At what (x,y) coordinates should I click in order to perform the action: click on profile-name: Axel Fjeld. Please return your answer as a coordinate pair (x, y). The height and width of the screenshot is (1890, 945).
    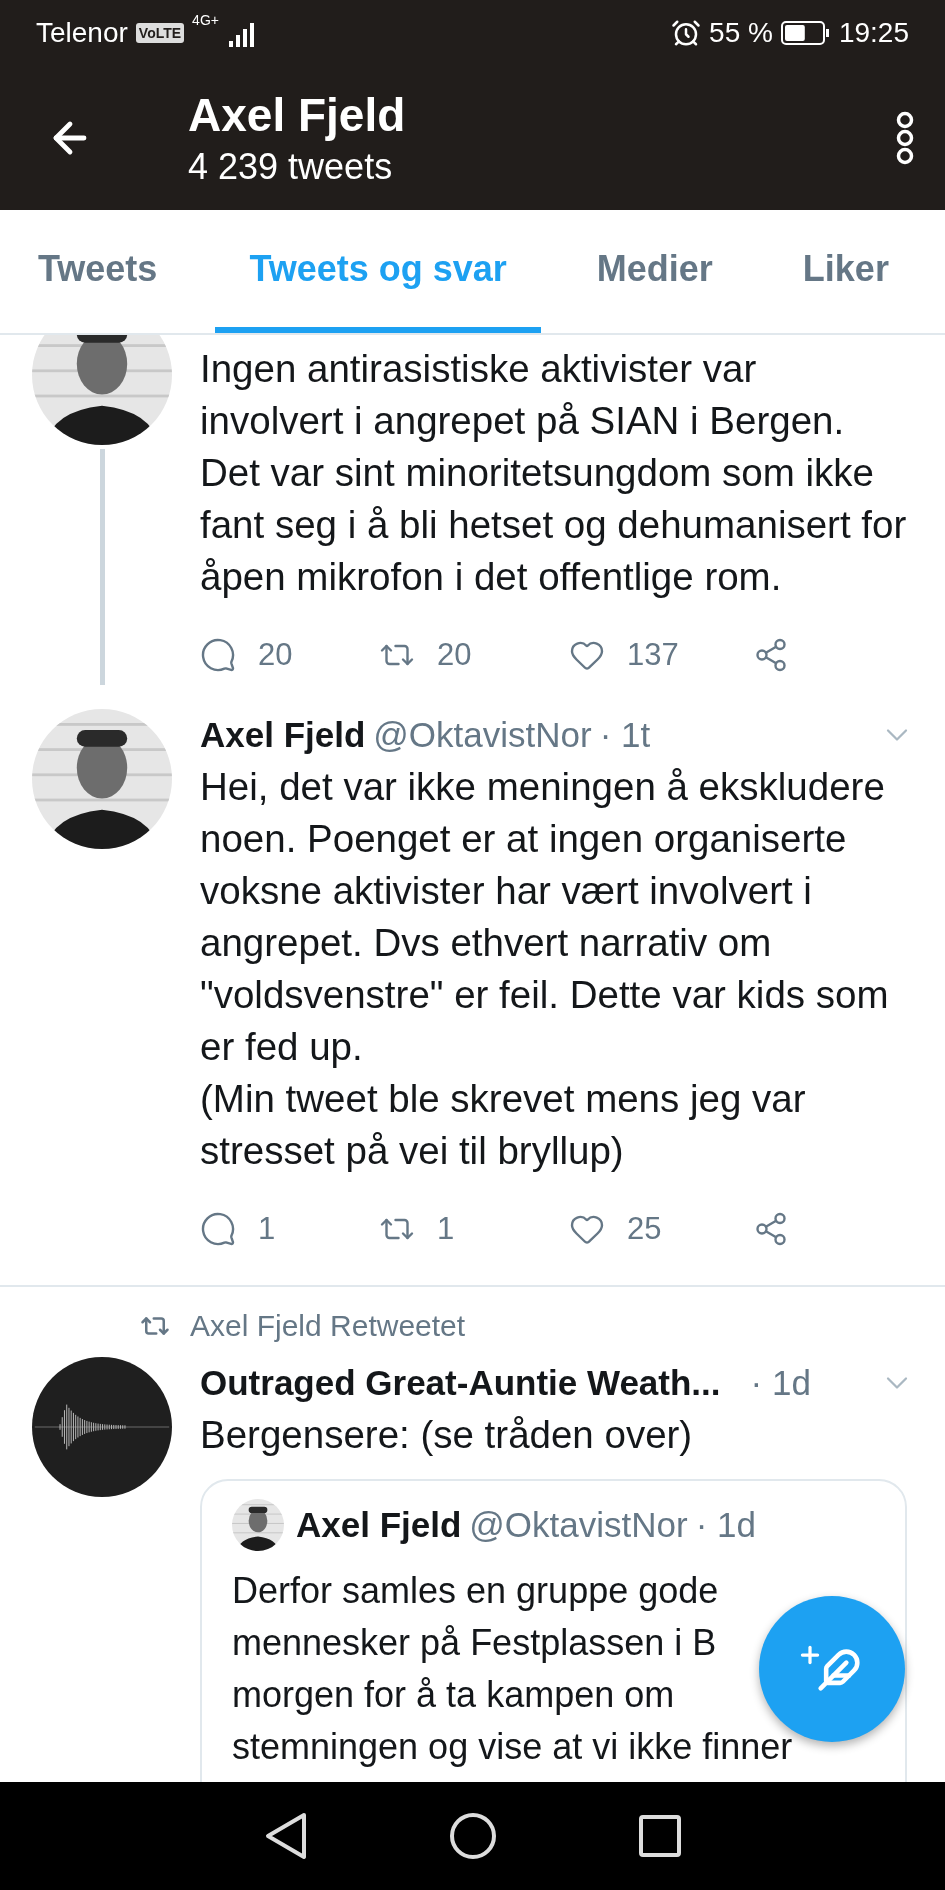
    Looking at the image, I should click on (297, 115).